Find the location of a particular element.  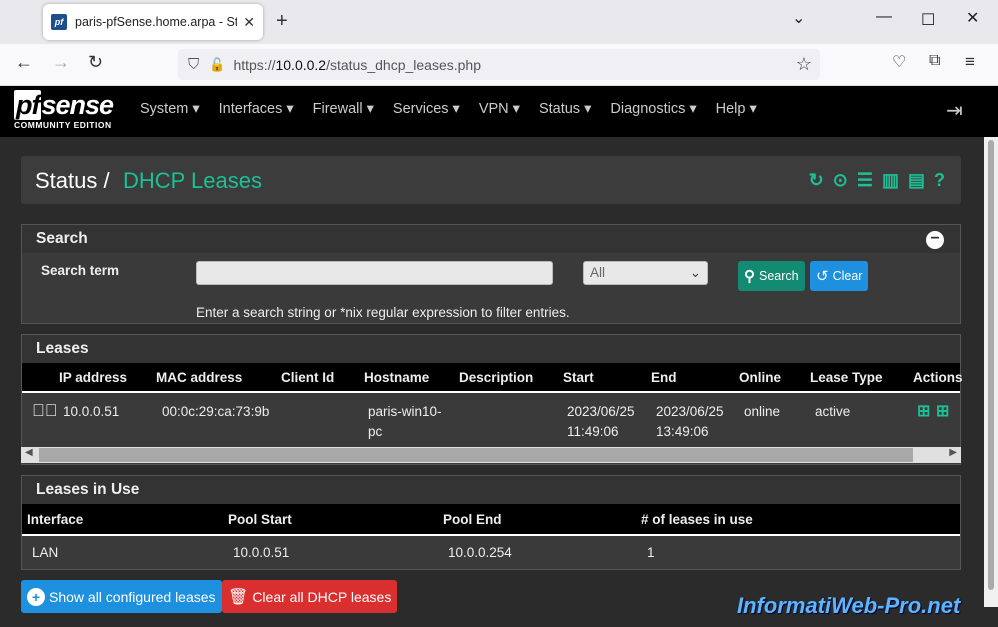

tab-title: paris-pfSense.home.arpa - Status is located at coordinates (156, 22).